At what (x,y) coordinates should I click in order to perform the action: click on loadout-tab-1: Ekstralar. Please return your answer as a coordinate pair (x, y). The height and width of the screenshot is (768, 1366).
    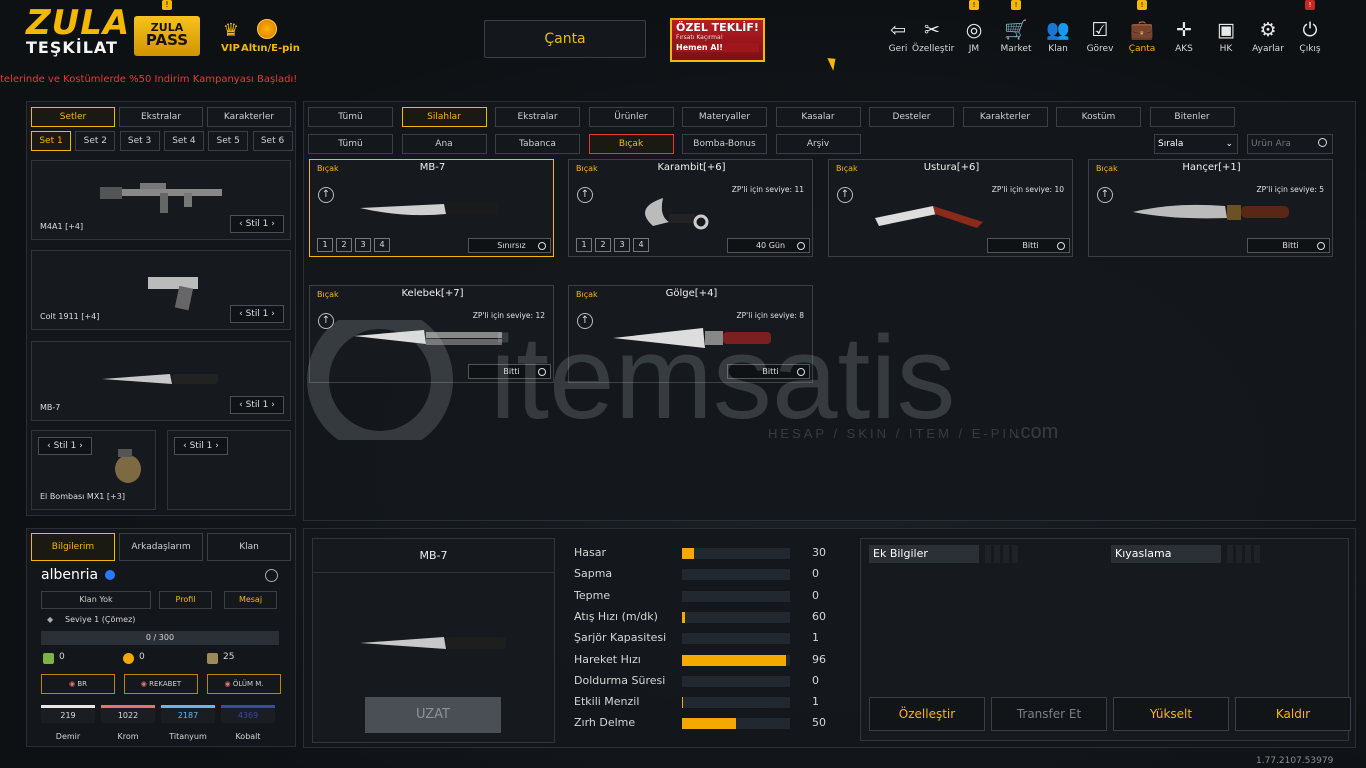
    Looking at the image, I should click on (161, 117).